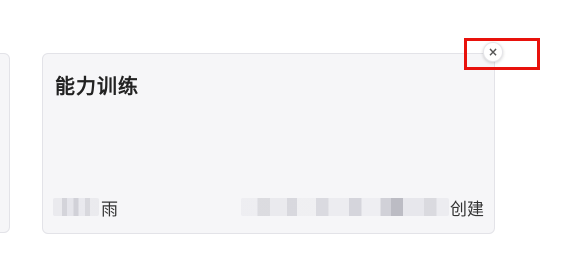 This screenshot has width=579, height=277. I want to click on card-author: 雨, so click(85, 207).